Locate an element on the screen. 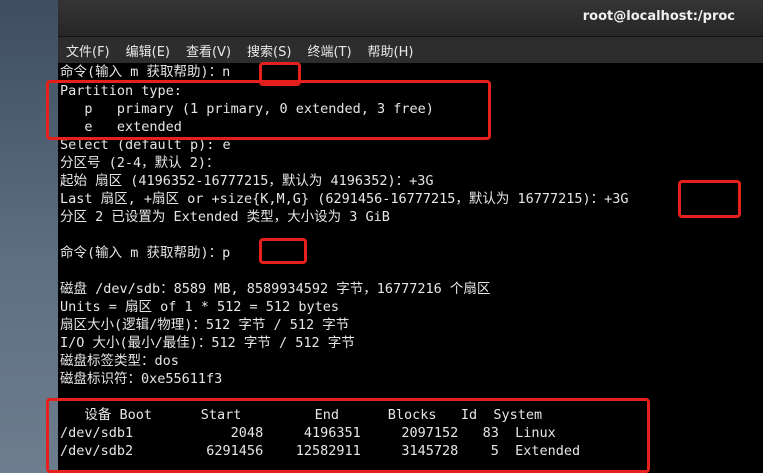 This screenshot has width=763, height=473. terminal-line: 命令(输入 m 获取帮助)：n is located at coordinates (145, 72).